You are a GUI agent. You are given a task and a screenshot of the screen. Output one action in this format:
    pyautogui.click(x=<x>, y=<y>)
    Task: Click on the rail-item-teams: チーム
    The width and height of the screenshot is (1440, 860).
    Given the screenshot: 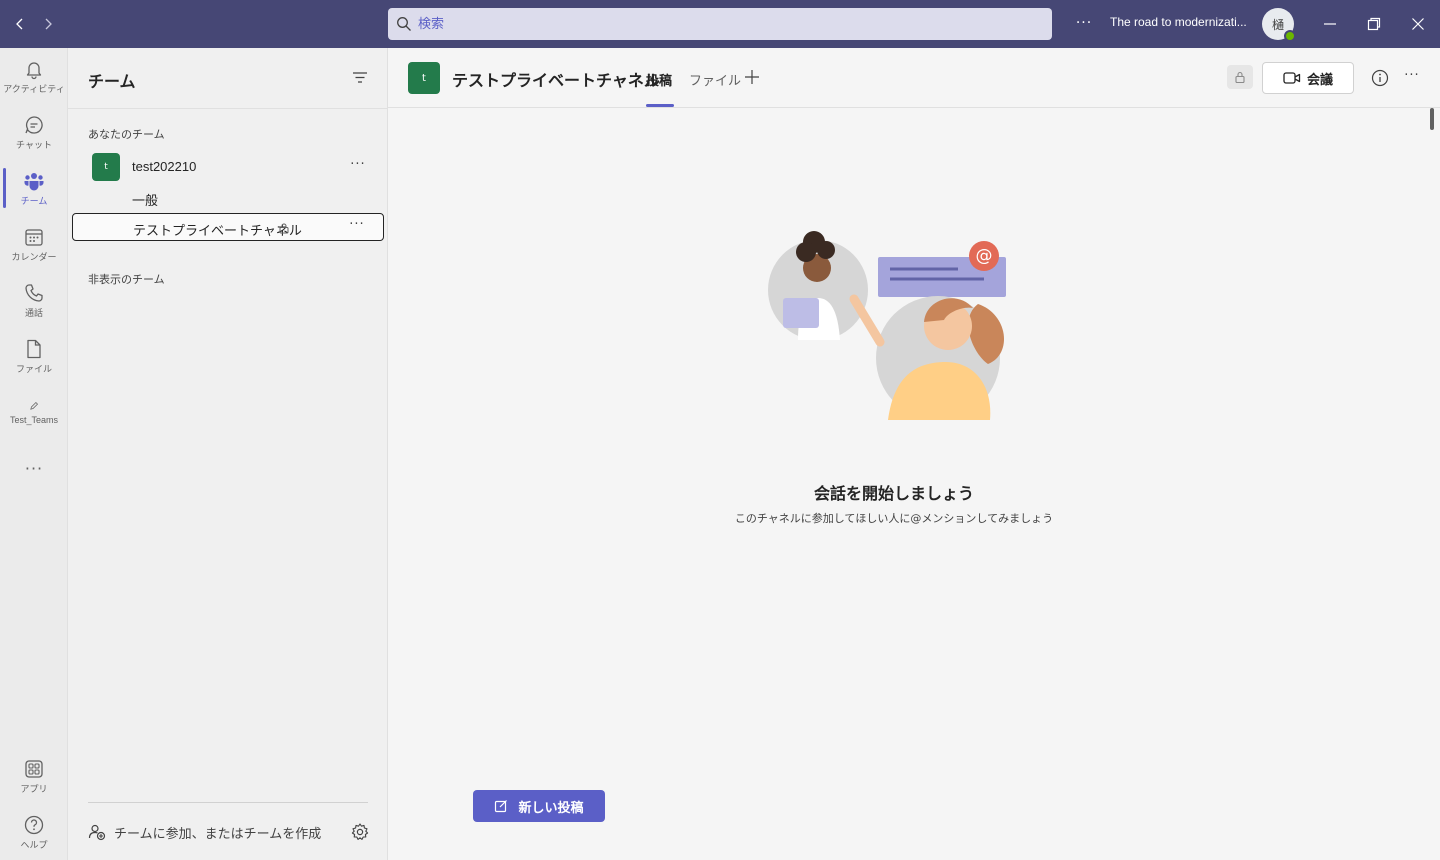 What is the action you would take?
    pyautogui.click(x=34, y=188)
    